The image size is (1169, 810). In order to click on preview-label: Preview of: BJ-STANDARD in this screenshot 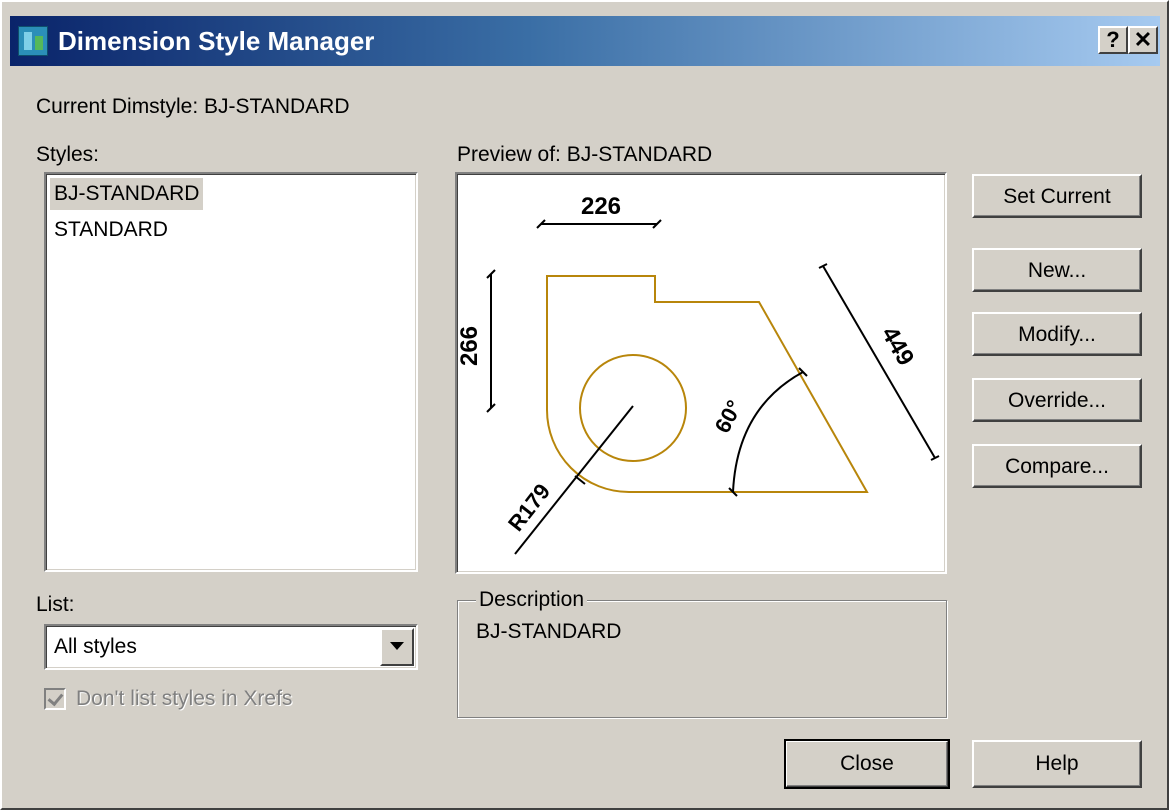, I will do `click(585, 154)`.